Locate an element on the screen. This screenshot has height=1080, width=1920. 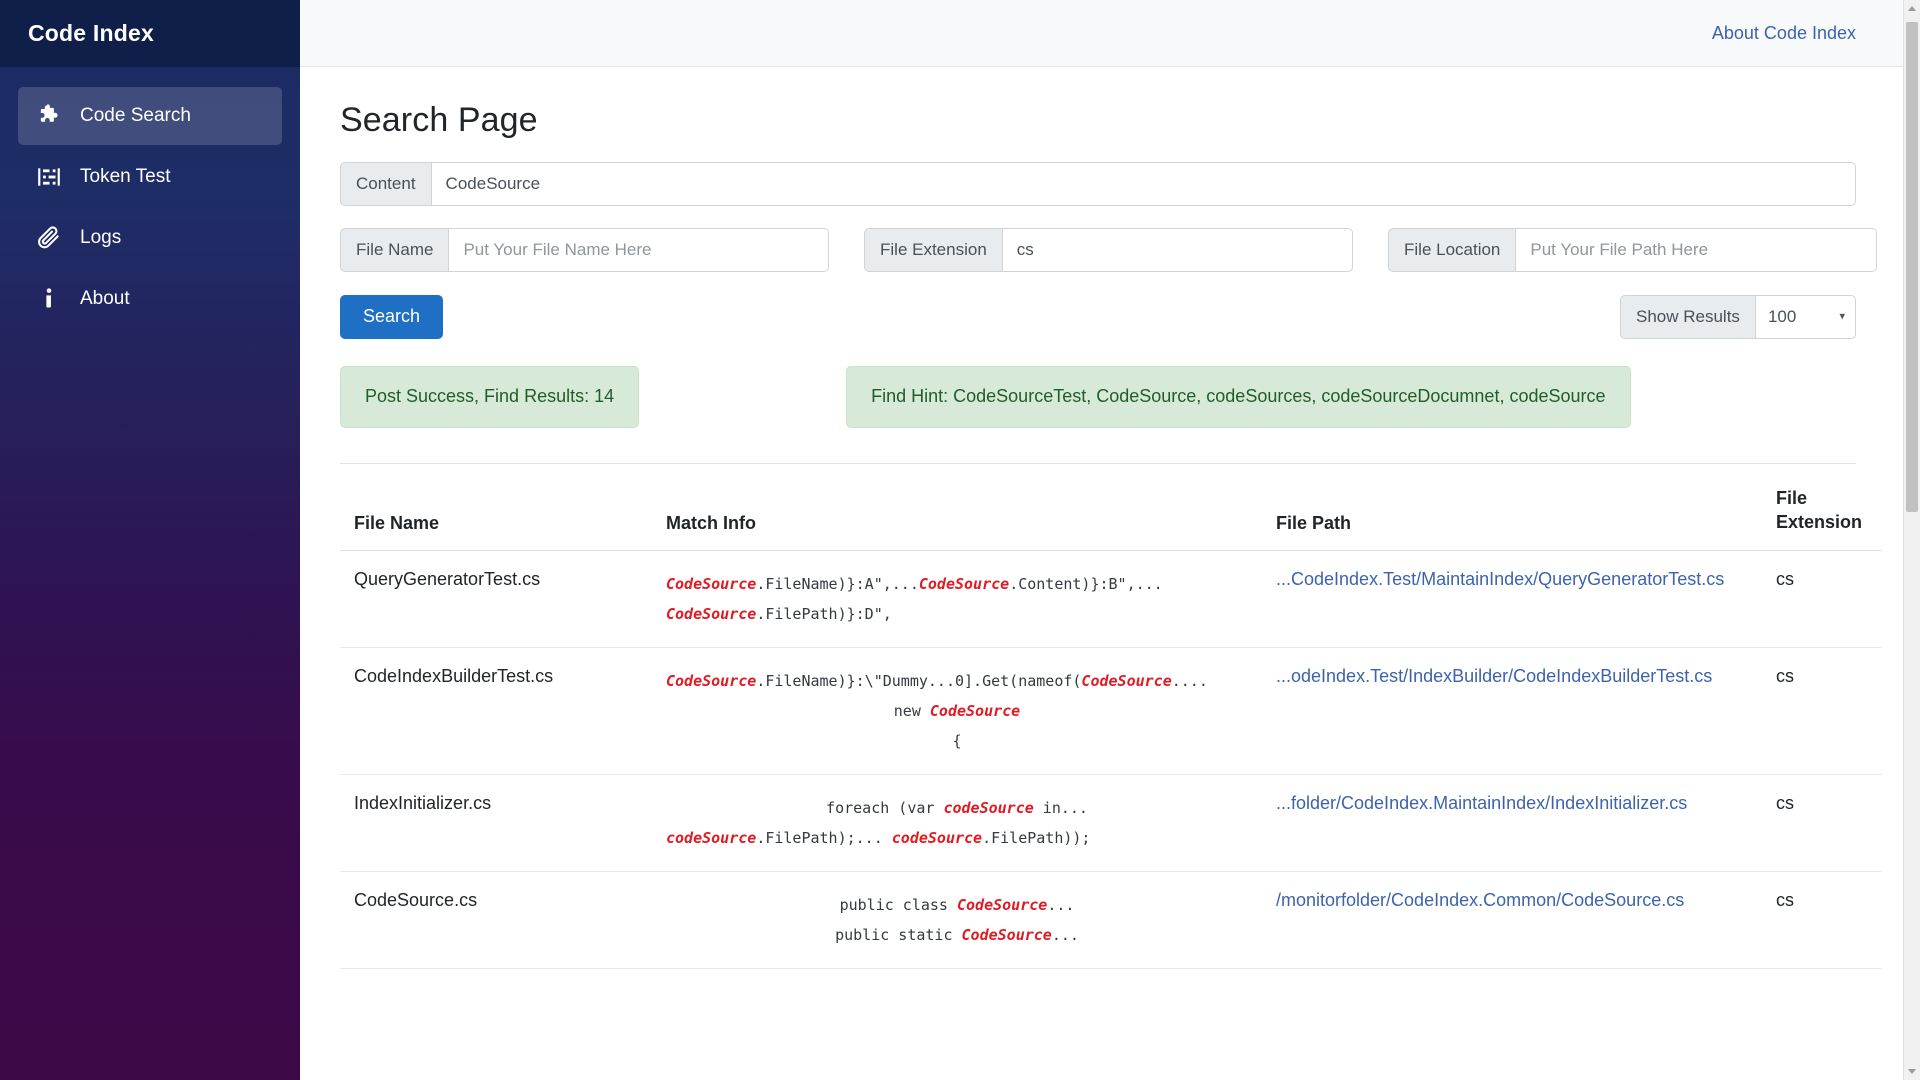
search-button: Search is located at coordinates (392, 317).